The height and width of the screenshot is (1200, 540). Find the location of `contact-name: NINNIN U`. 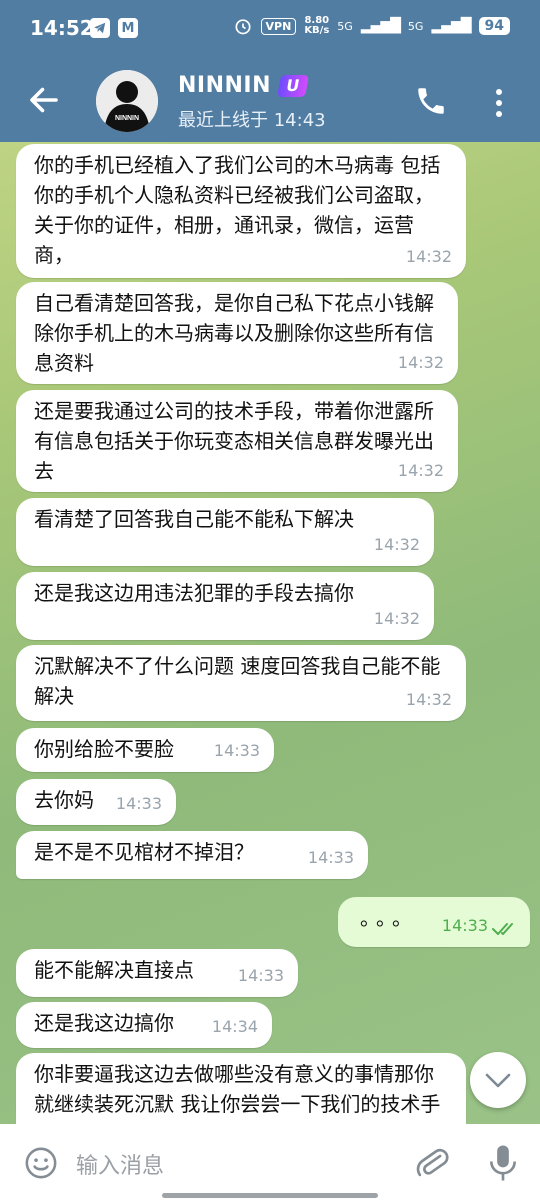

contact-name: NINNIN U is located at coordinates (243, 85).